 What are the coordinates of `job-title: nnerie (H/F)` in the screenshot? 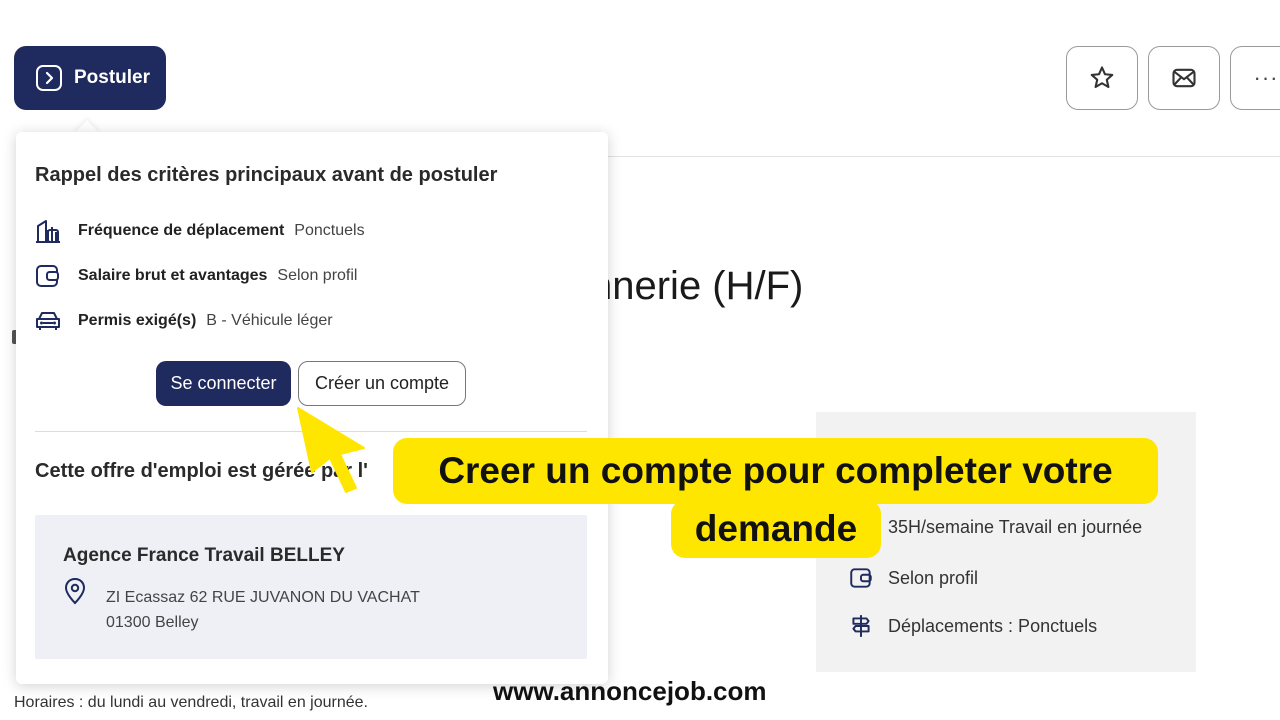 It's located at (697, 286).